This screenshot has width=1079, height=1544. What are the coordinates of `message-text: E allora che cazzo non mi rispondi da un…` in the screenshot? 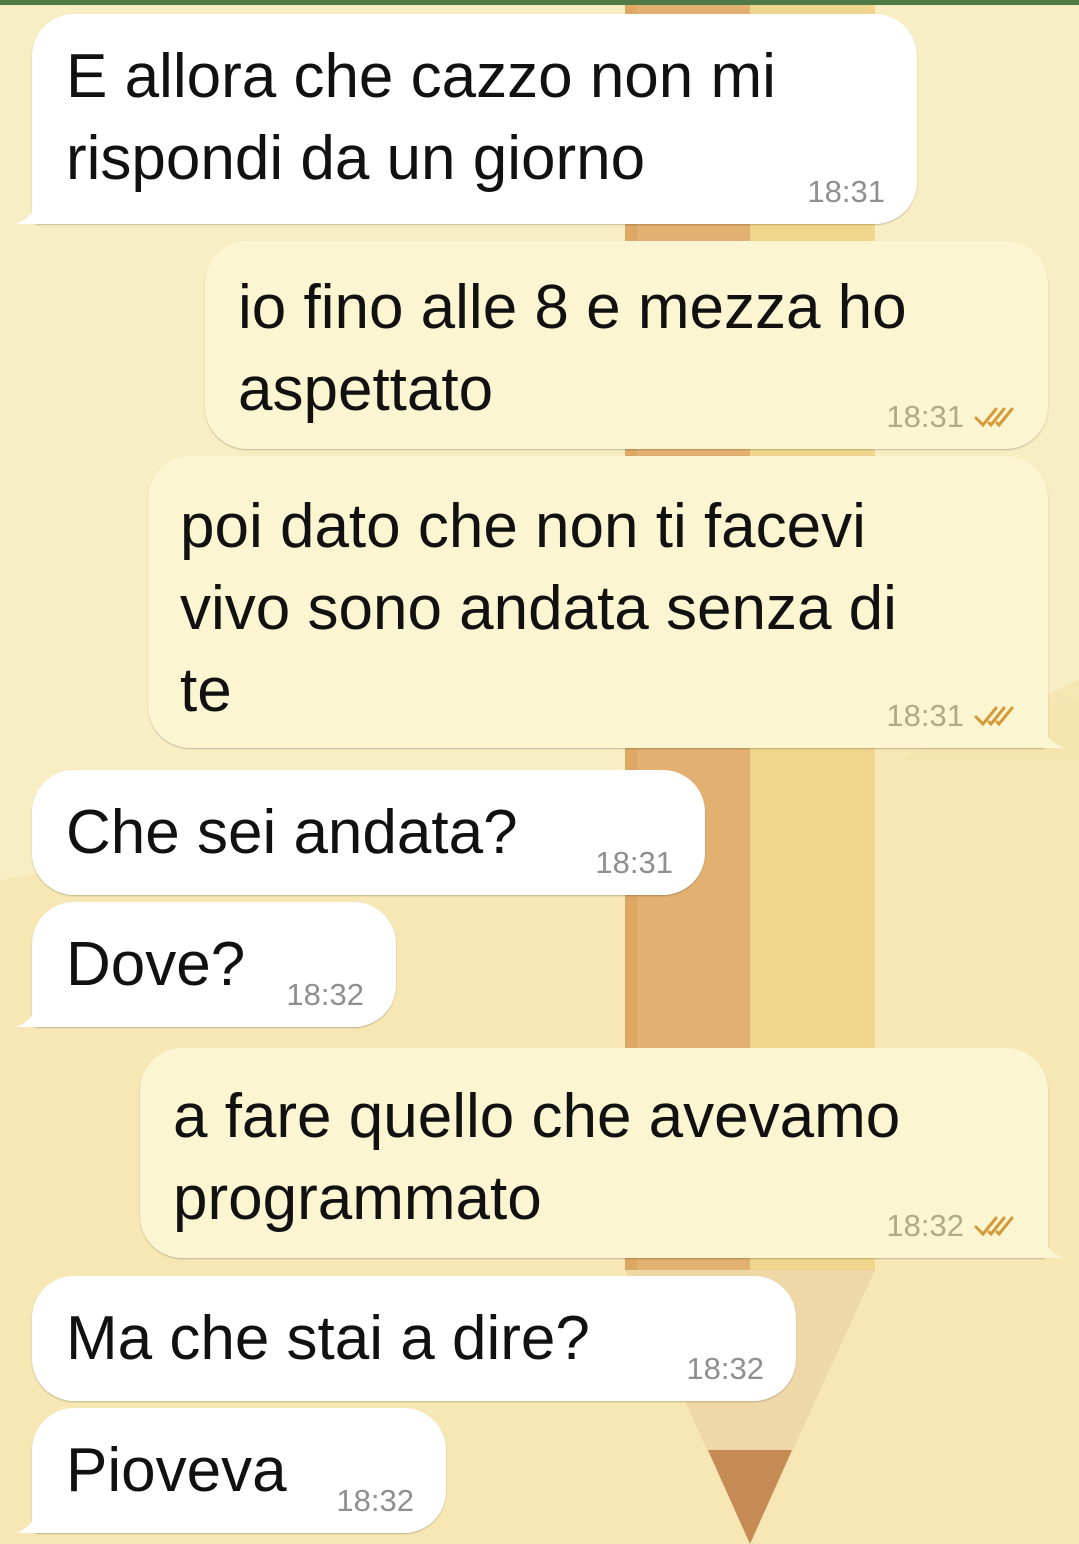 It's located at (421, 117).